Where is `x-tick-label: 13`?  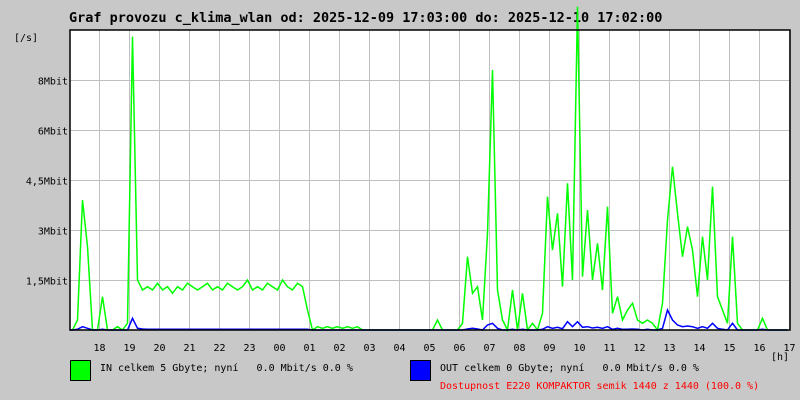 x-tick-label: 13 is located at coordinates (669, 348).